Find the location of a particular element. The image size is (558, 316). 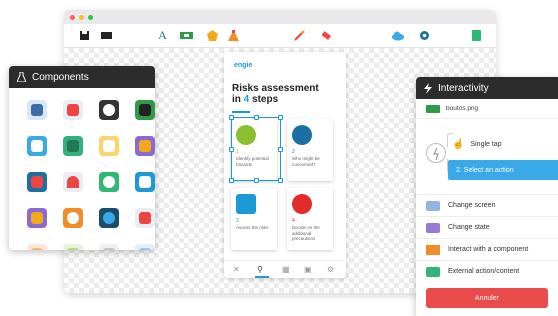

image-tool-icon is located at coordinates (186, 35).